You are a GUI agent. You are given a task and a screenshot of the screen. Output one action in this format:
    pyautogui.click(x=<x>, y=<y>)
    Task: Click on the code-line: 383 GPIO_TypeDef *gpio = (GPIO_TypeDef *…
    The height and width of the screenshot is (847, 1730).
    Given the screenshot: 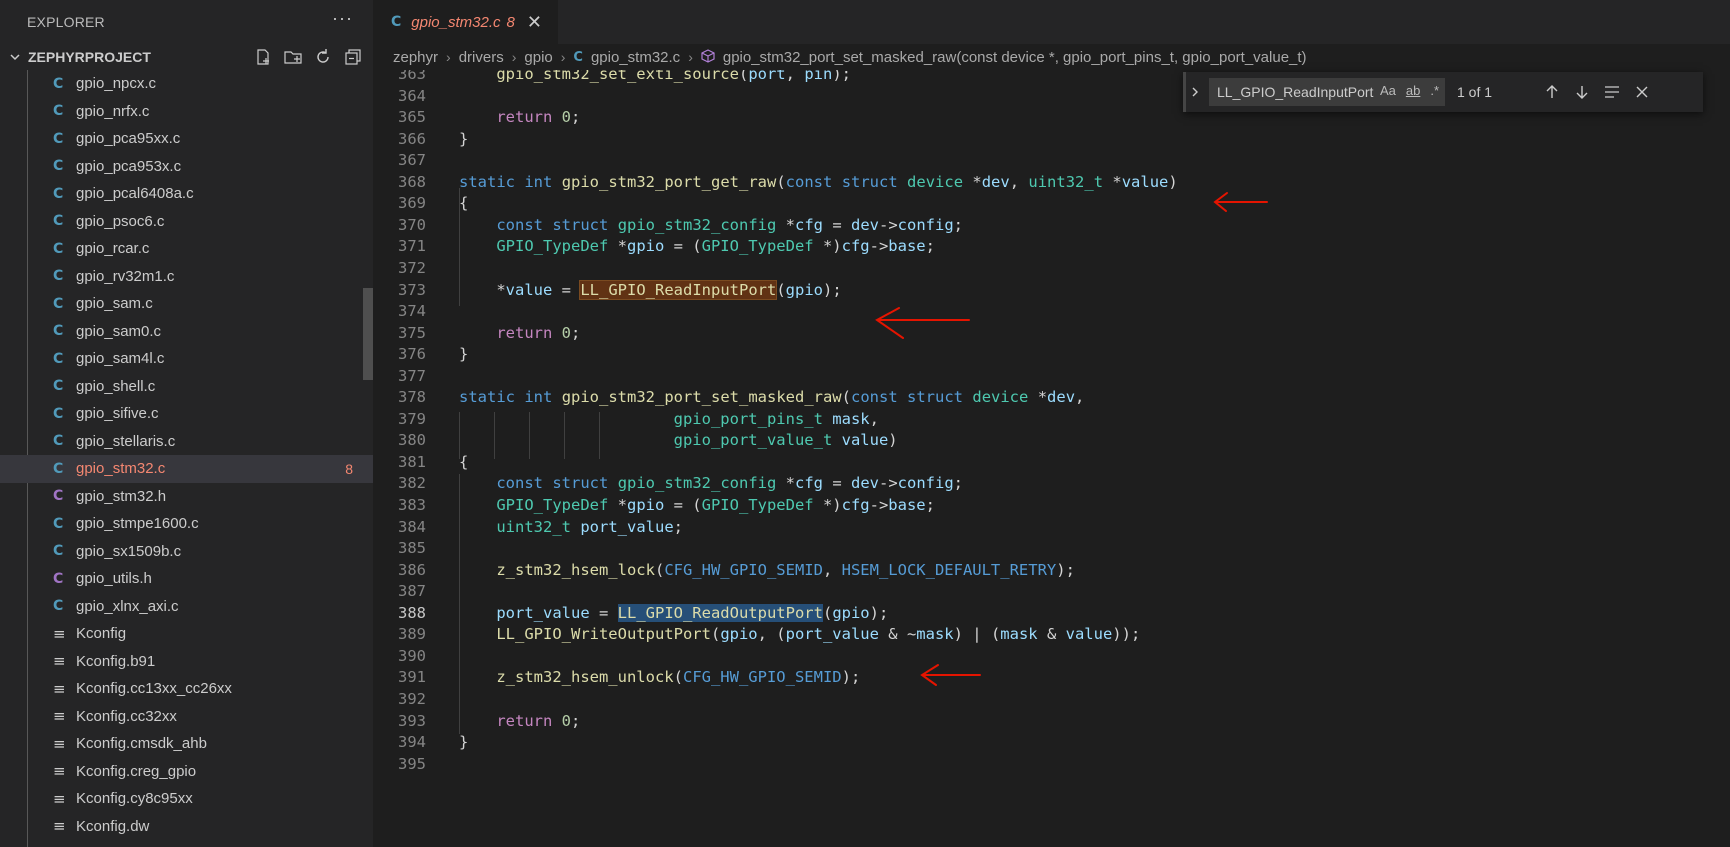 What is the action you would take?
    pyautogui.click(x=1051, y=506)
    